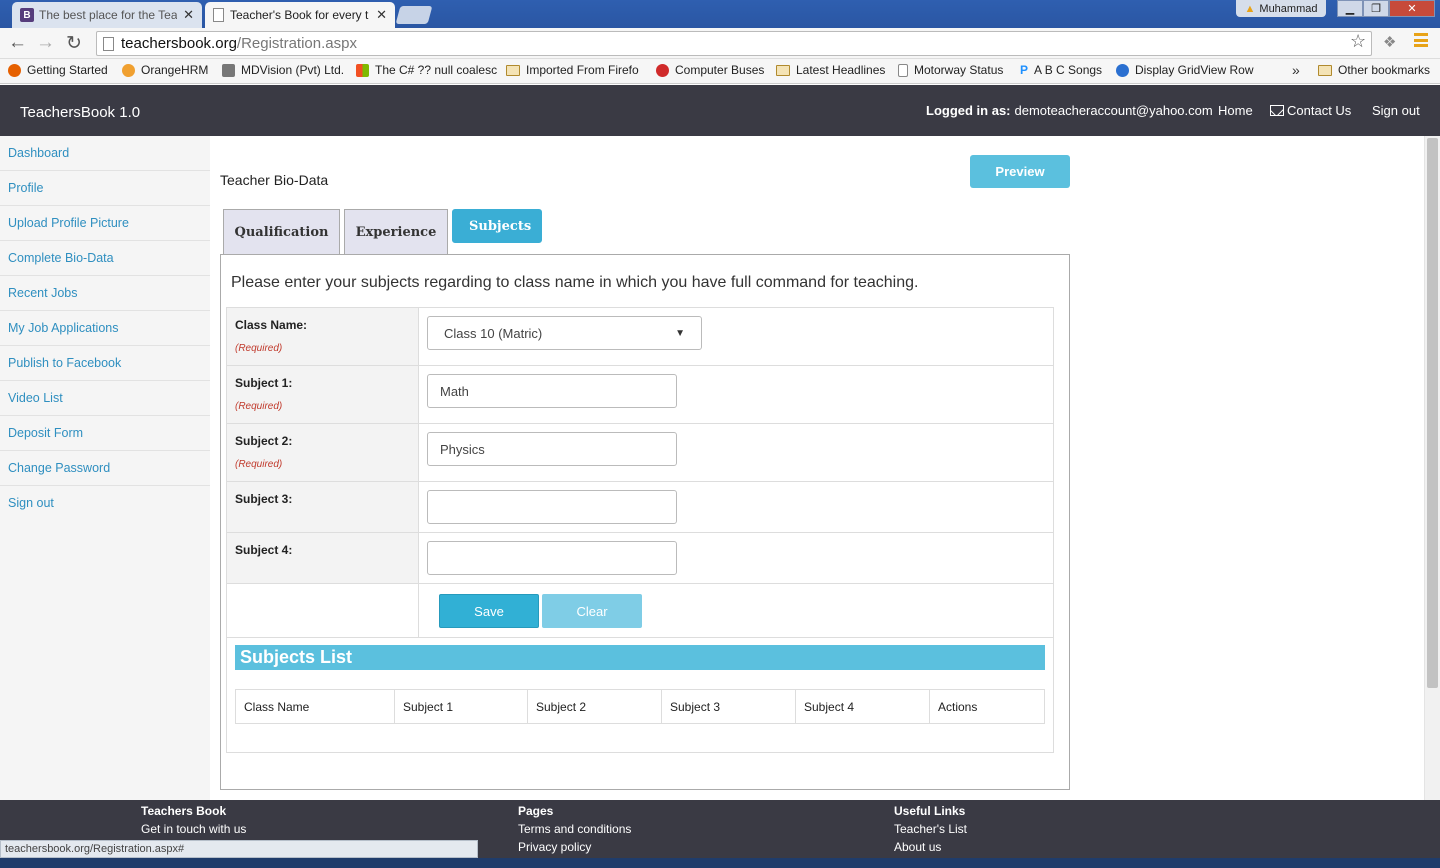 This screenshot has width=1440, height=868. What do you see at coordinates (572, 70) in the screenshot?
I see `bookmark-item: Imported From Firefo` at bounding box center [572, 70].